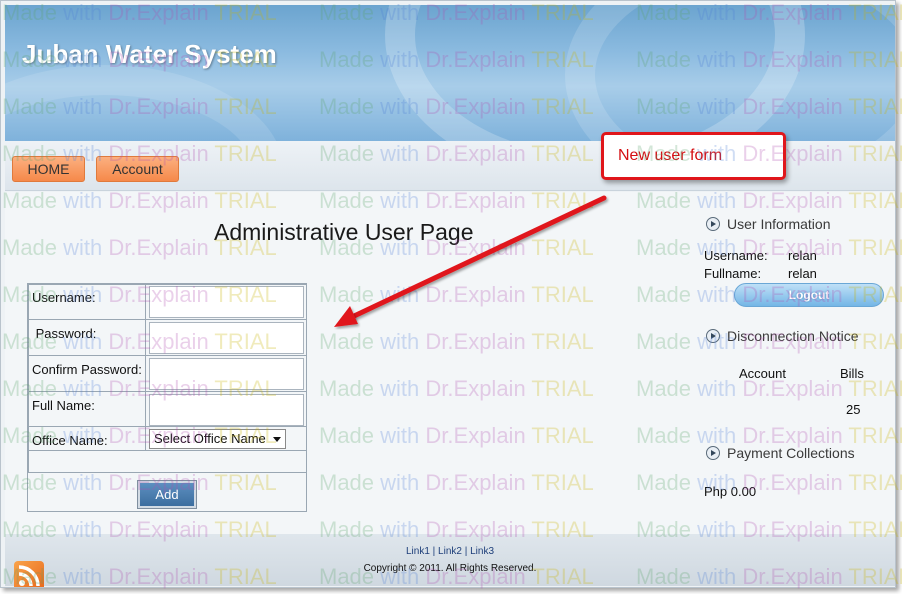 The image size is (902, 594). I want to click on page-title: Administrative User Page, so click(344, 232).